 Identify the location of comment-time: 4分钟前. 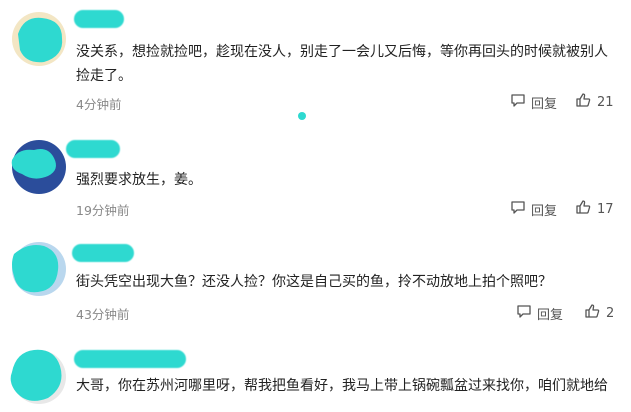
(99, 104).